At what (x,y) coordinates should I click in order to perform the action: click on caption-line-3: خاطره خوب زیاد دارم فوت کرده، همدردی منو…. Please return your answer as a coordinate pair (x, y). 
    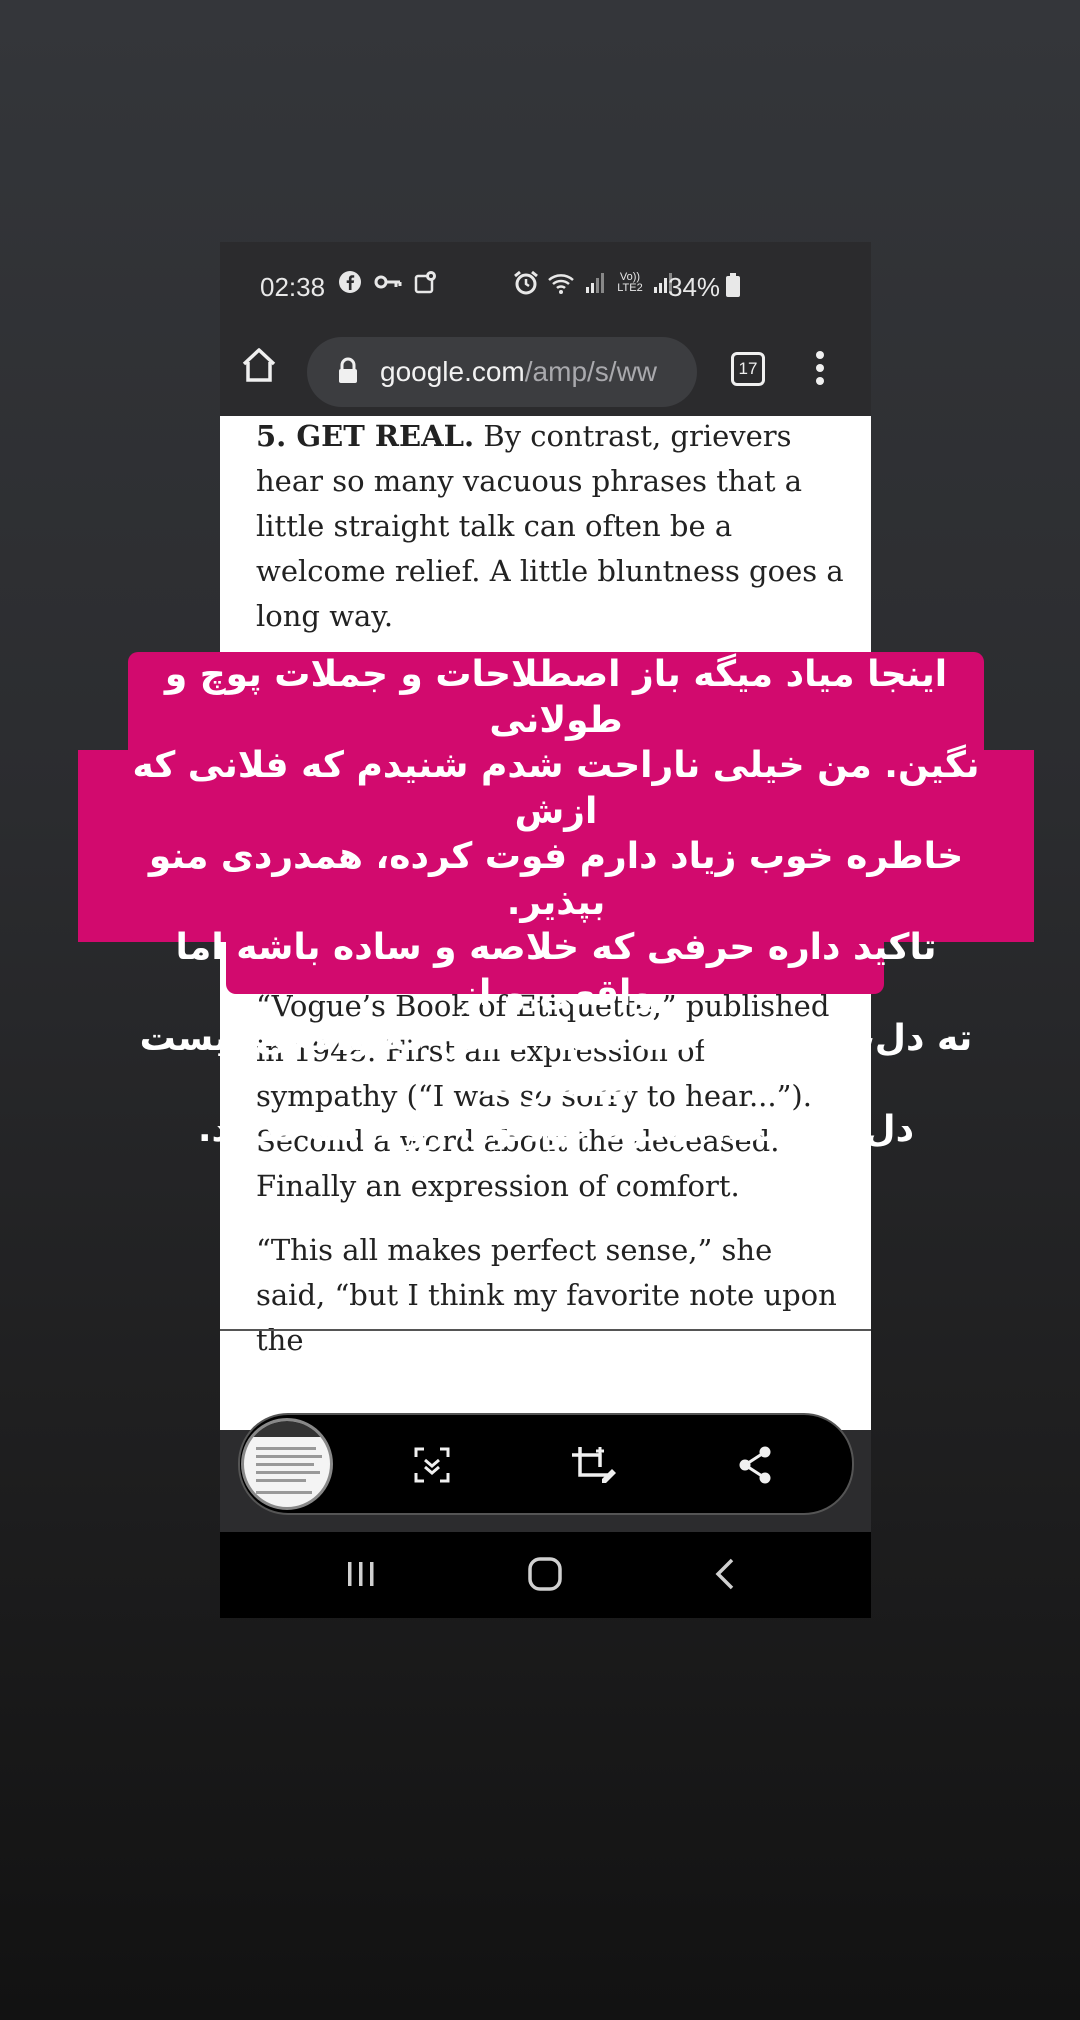
    Looking at the image, I should click on (556, 879).